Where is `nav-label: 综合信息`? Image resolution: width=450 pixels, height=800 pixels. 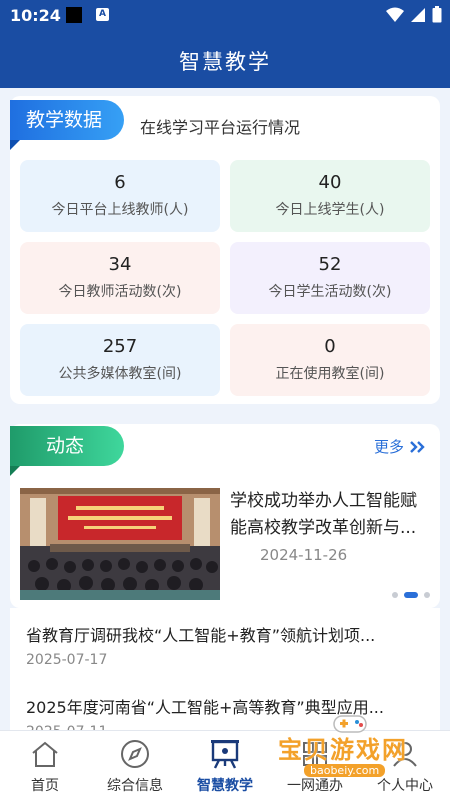
nav-label: 综合信息 is located at coordinates (135, 786).